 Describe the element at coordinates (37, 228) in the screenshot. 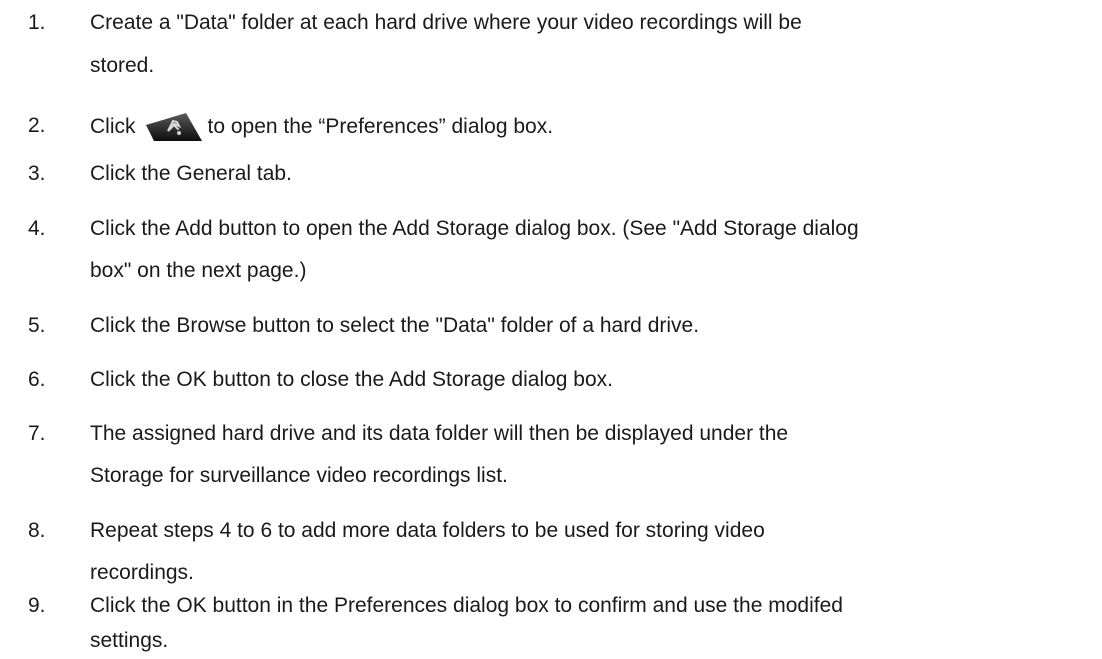

I see `step-number: 4.` at that location.